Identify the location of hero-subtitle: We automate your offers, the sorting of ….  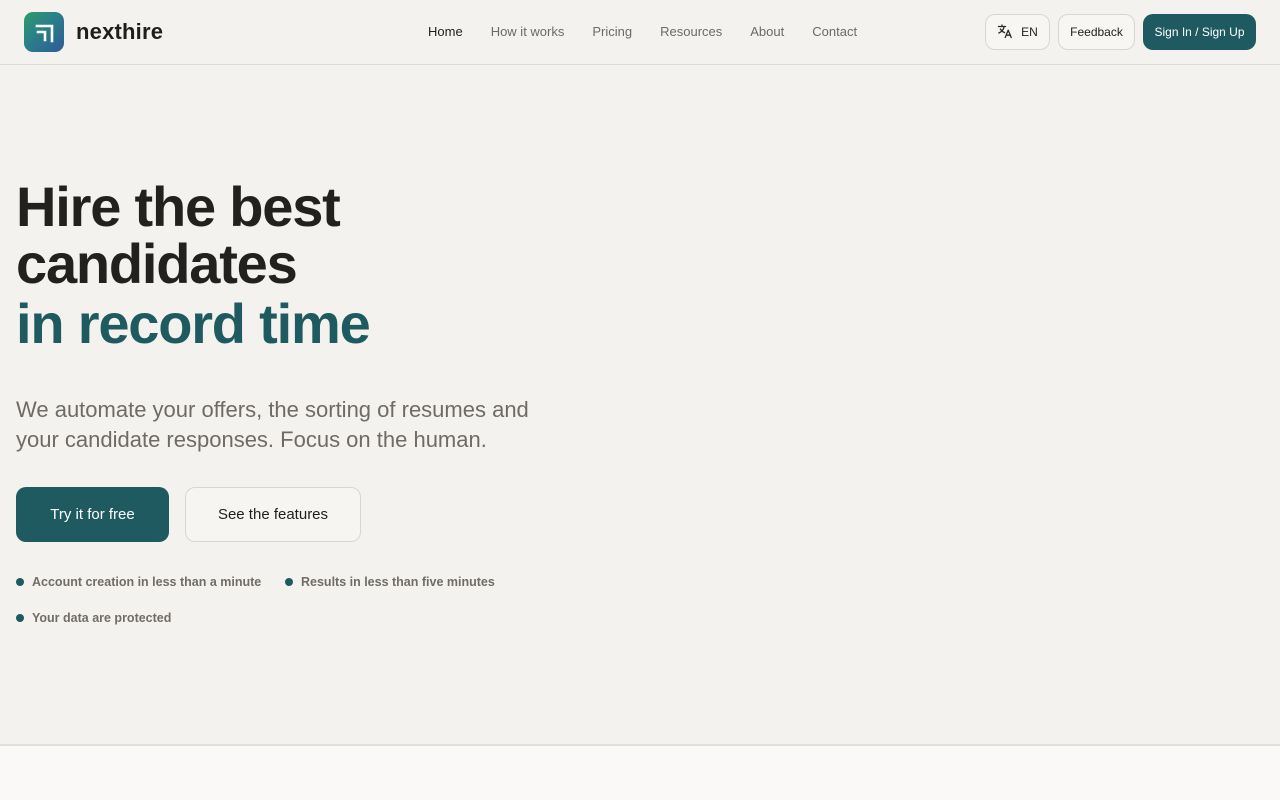
(306, 425).